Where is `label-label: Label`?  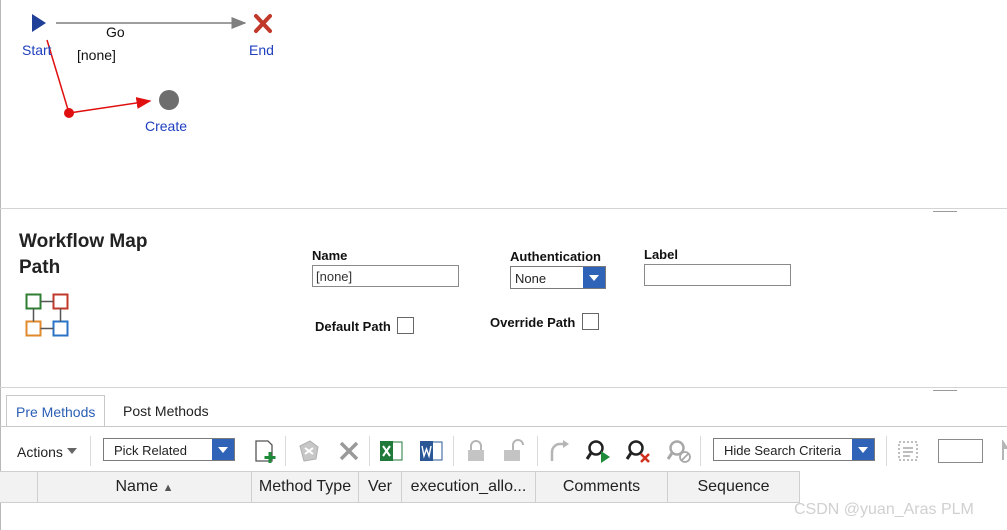 label-label: Label is located at coordinates (661, 254).